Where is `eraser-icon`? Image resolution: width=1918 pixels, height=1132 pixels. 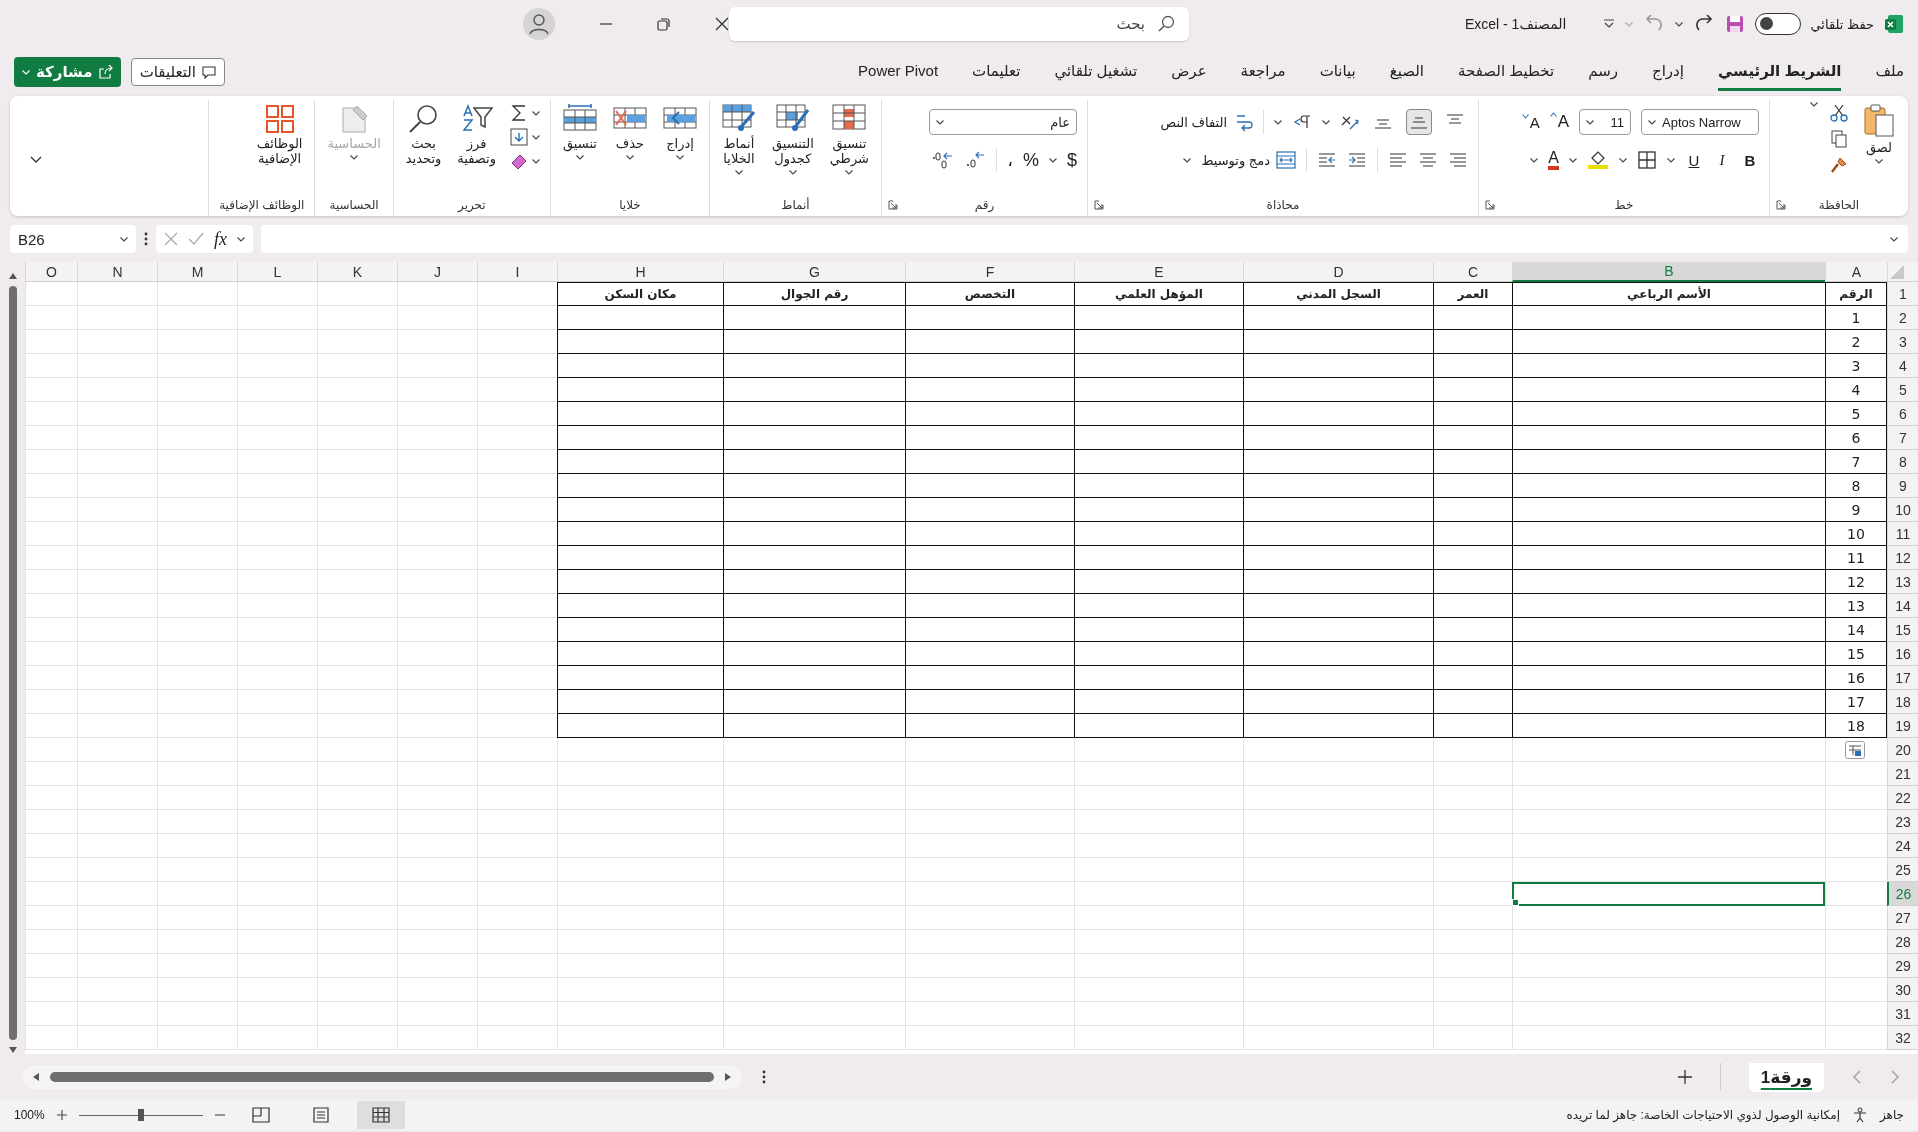
eraser-icon is located at coordinates (518, 161).